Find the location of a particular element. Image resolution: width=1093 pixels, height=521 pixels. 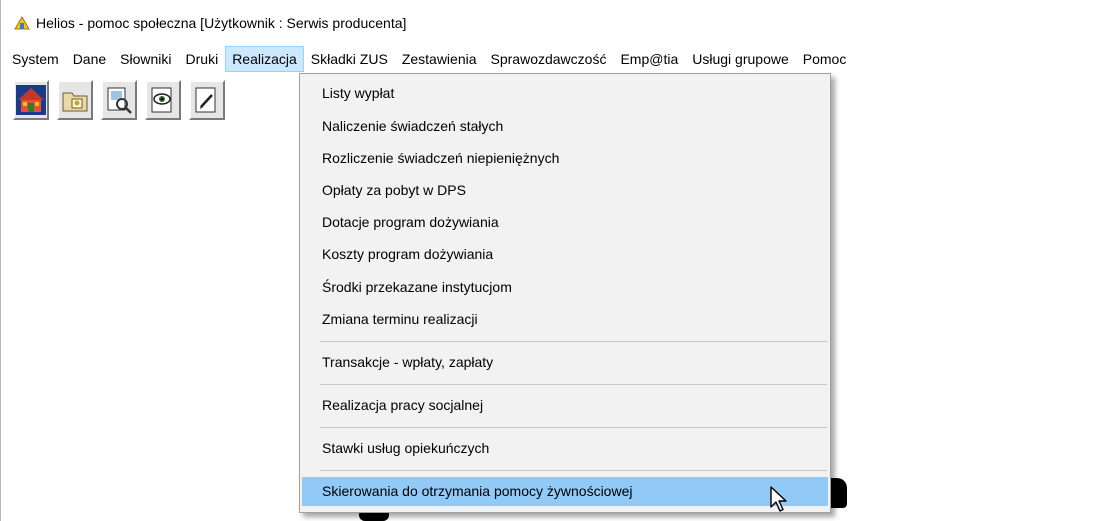

view-document-button is located at coordinates (163, 100).